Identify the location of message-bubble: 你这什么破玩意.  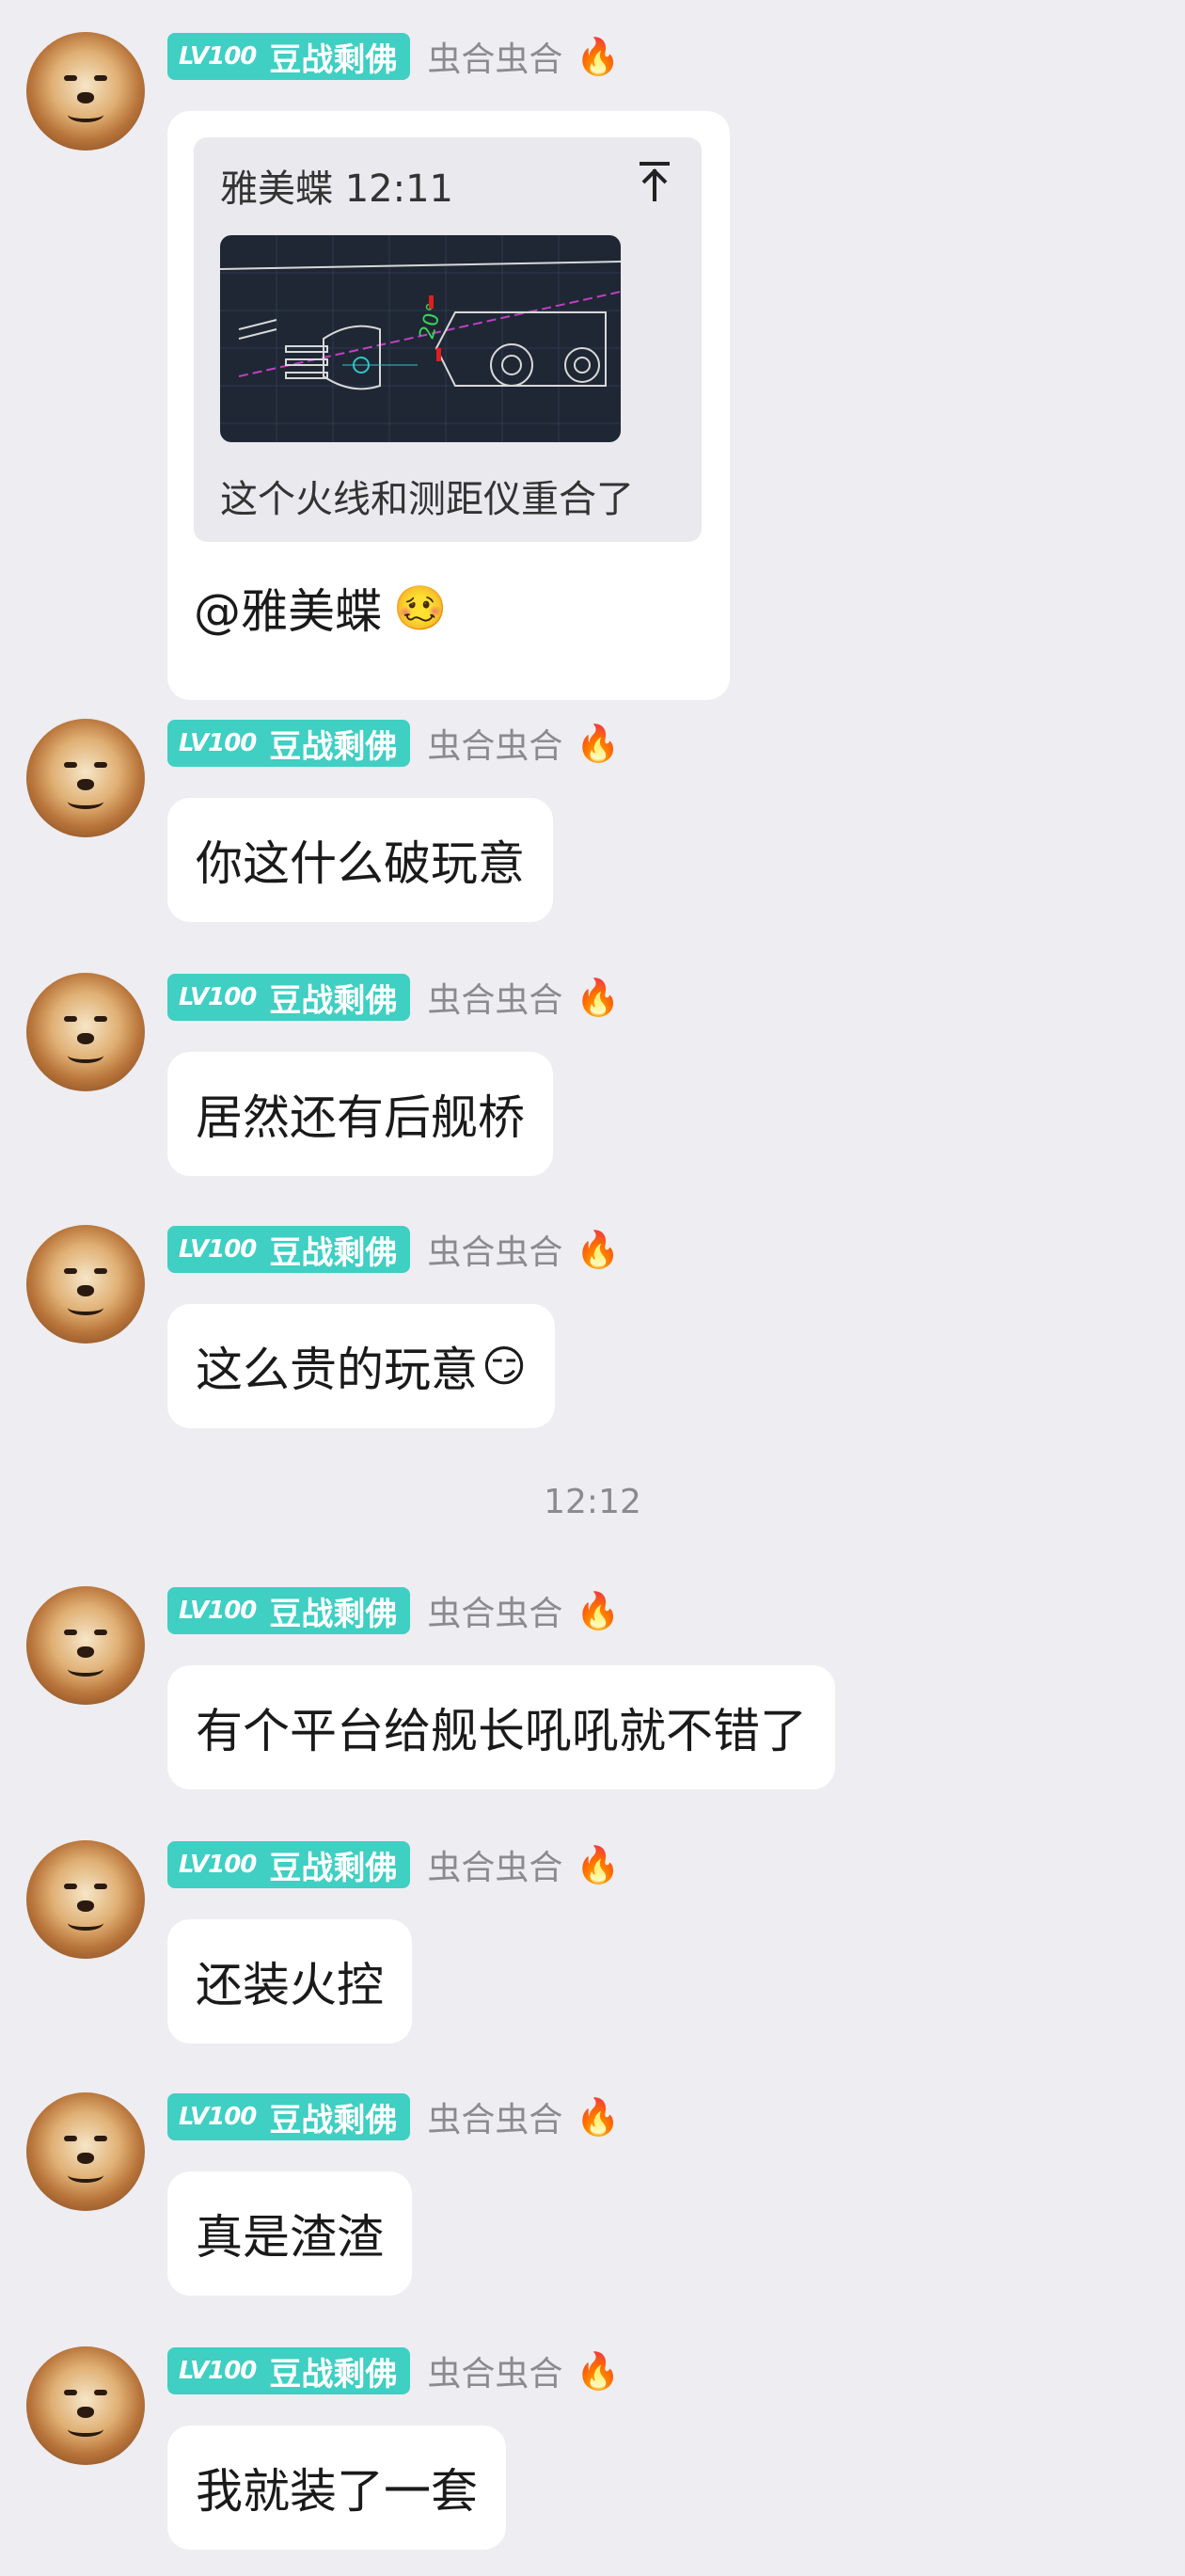
(360, 860).